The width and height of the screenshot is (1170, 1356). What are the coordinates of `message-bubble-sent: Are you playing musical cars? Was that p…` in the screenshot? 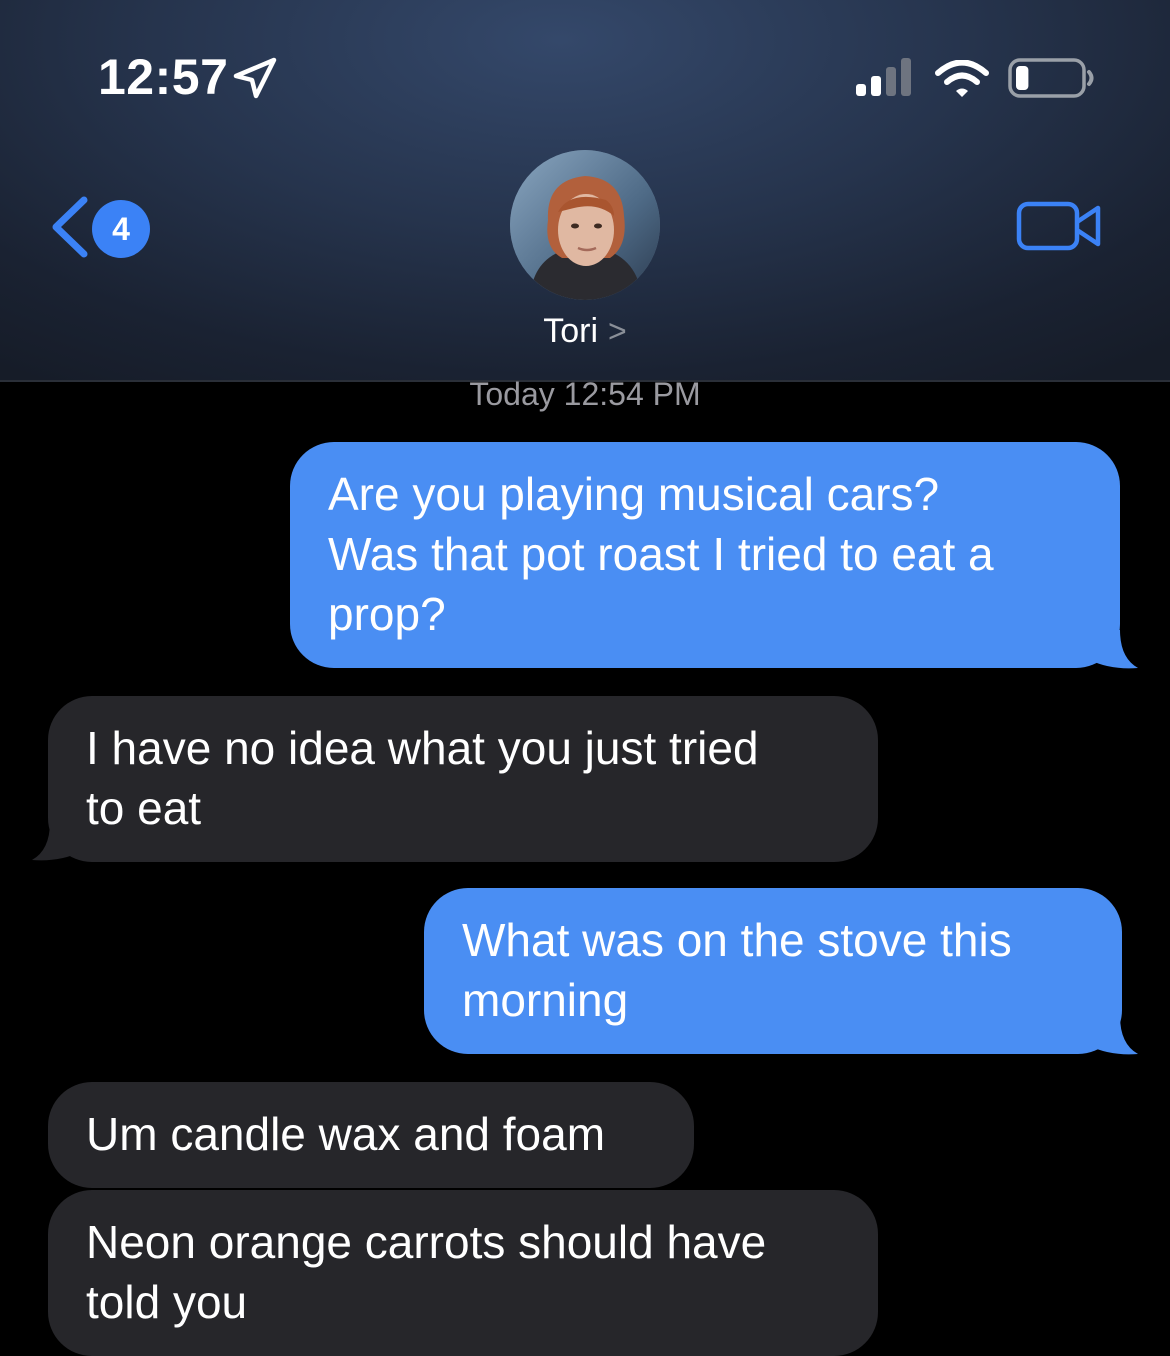 It's located at (705, 555).